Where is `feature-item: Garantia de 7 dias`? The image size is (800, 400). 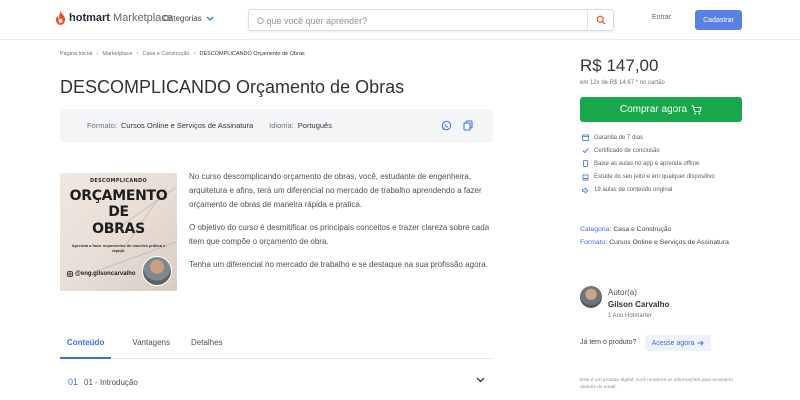 feature-item: Garantia de 7 dias is located at coordinates (648, 137).